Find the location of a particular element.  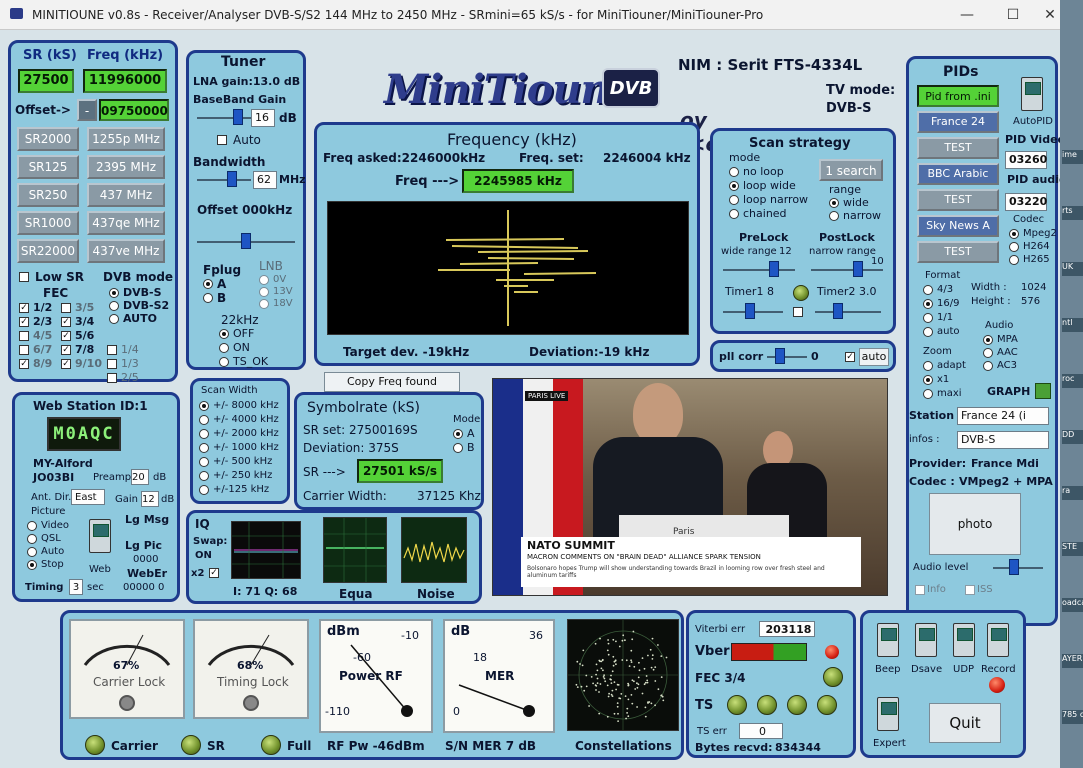

info-checkbox is located at coordinates (920, 590).